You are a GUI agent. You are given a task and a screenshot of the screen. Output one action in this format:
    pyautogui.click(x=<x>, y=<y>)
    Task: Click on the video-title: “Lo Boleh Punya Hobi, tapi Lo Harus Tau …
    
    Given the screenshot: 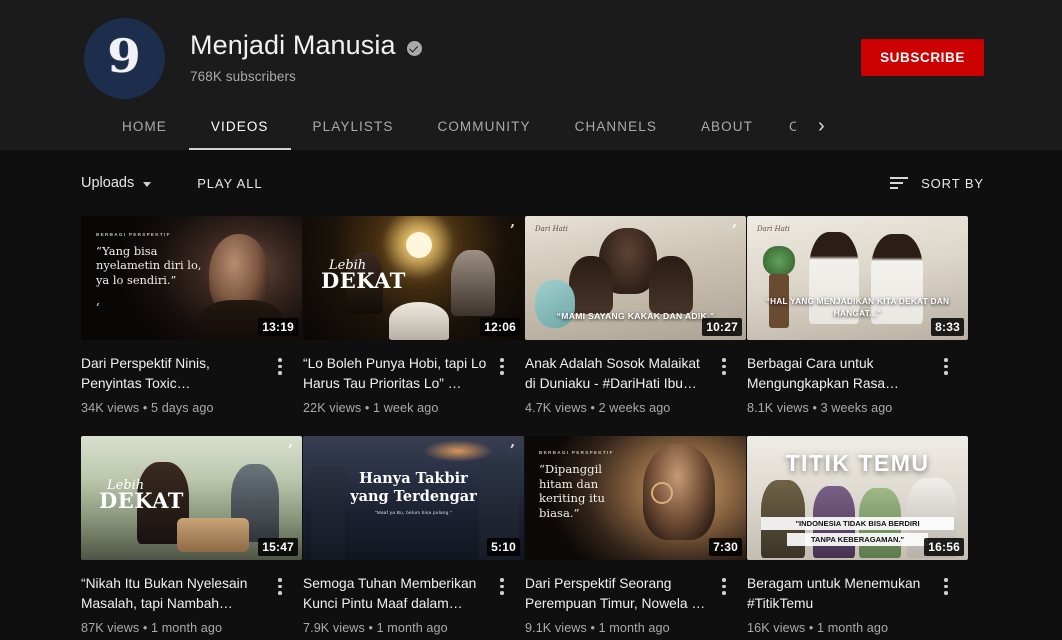 What is the action you would take?
    pyautogui.click(x=396, y=373)
    